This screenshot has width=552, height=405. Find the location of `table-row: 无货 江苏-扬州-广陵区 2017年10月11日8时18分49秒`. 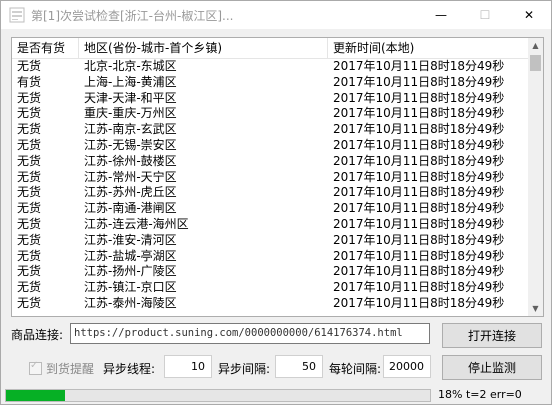

table-row: 无货 江苏-扬州-广陵区 2017年10月11日8时18分49秒 is located at coordinates (270, 272).